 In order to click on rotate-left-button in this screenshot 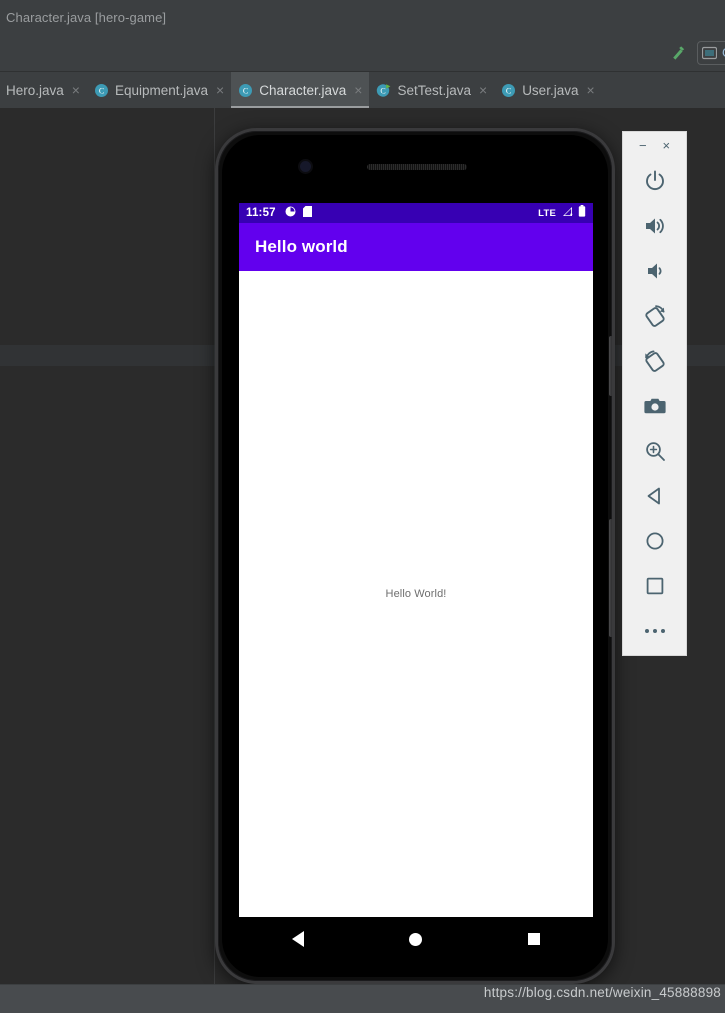, I will do `click(654, 315)`.